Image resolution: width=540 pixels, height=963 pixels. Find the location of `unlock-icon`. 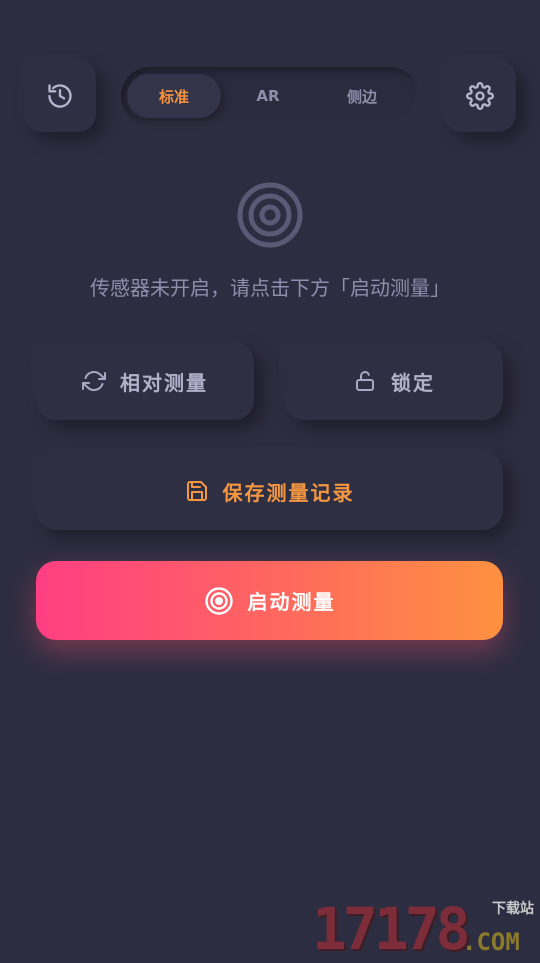

unlock-icon is located at coordinates (365, 381).